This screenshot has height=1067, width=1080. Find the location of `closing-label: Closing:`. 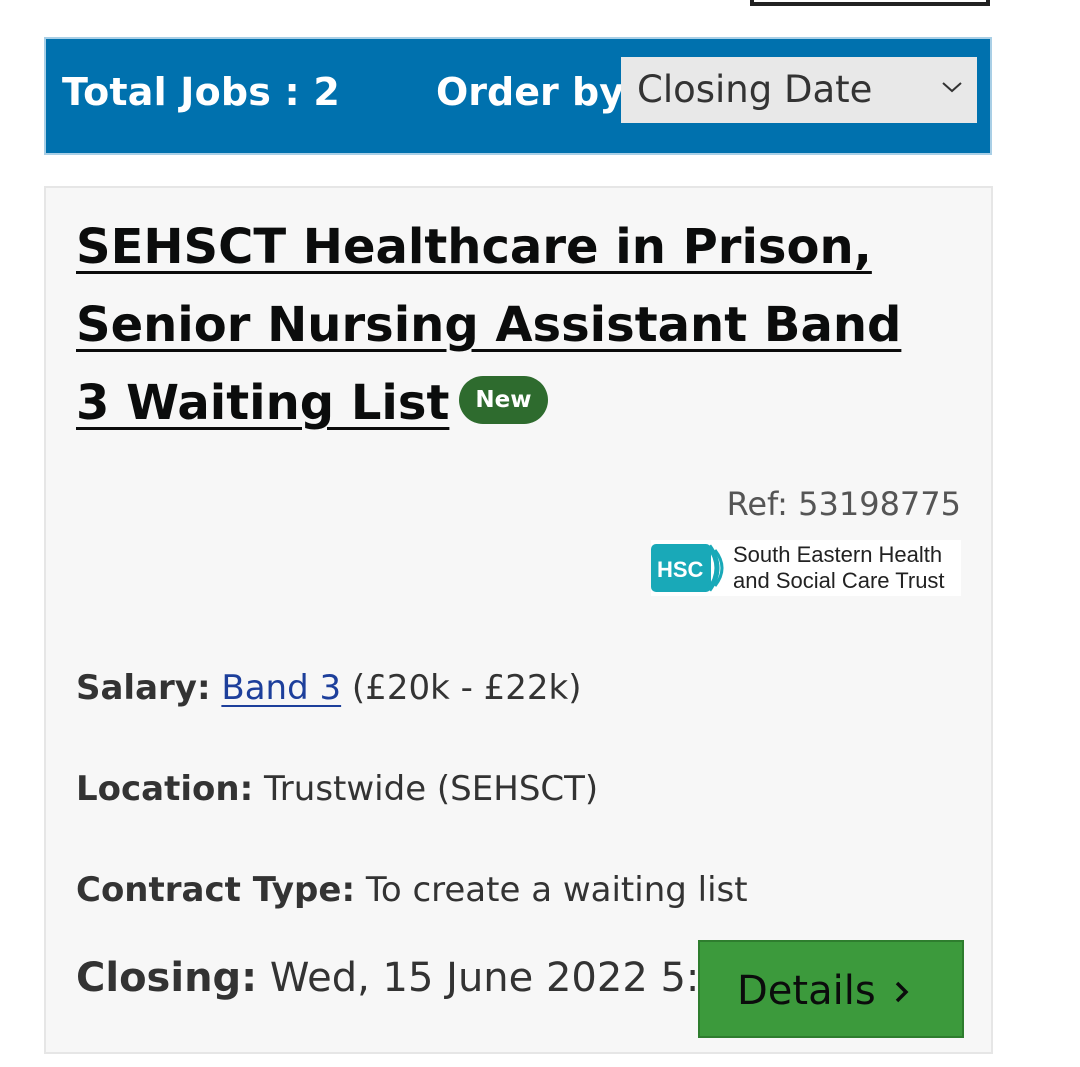

closing-label: Closing: is located at coordinates (167, 978).